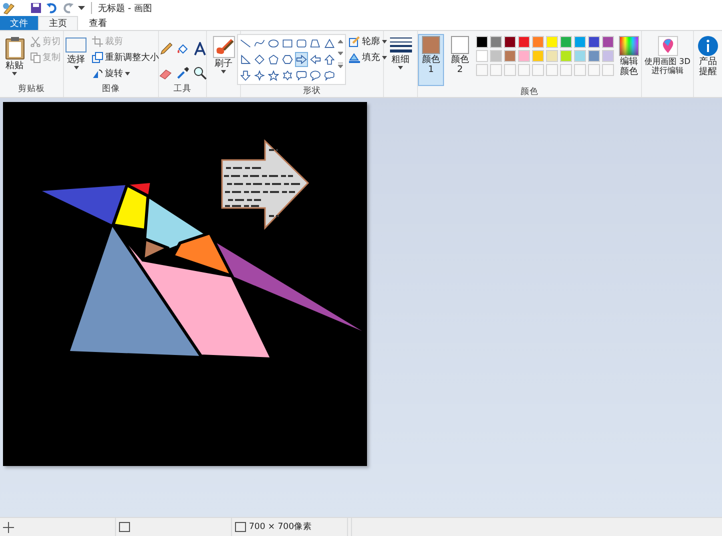  What do you see at coordinates (19, 23) in the screenshot?
I see `ribbon-tab: 文件` at bounding box center [19, 23].